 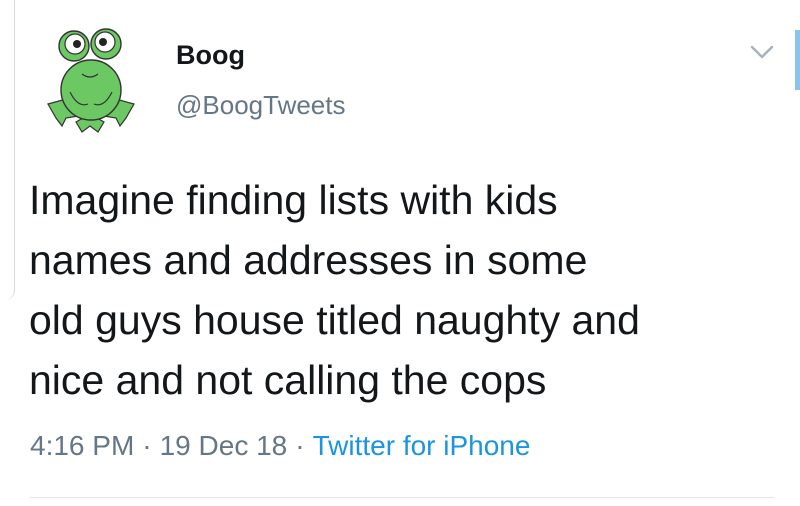 I want to click on divider, so click(x=402, y=497).